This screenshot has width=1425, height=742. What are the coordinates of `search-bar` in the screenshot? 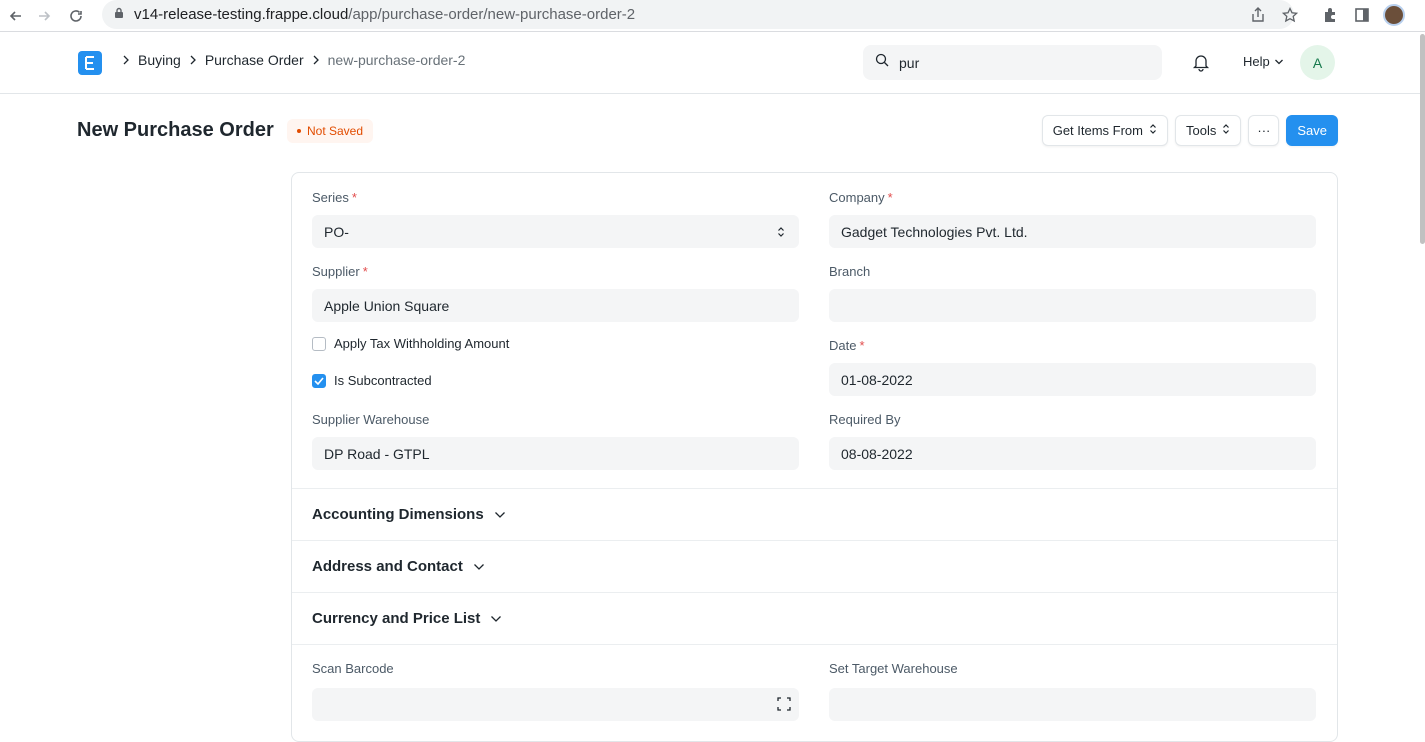 It's located at (1012, 62).